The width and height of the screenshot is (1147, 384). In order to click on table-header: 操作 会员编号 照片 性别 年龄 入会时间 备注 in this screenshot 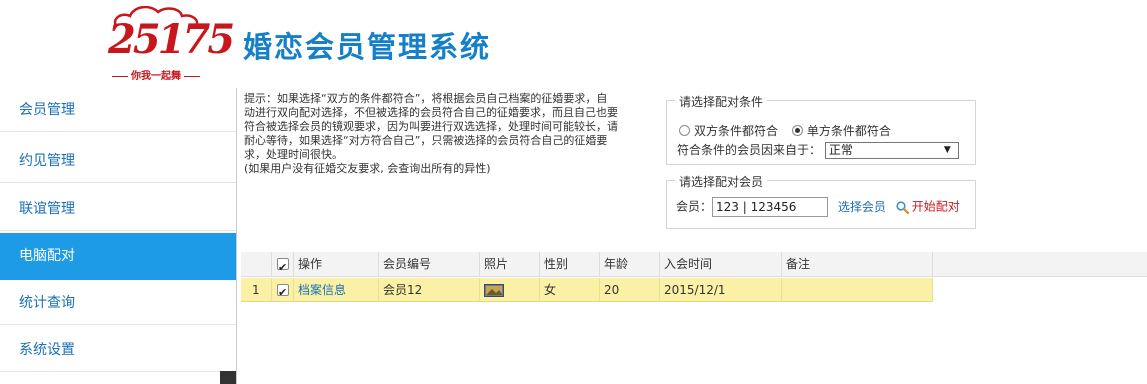, I will do `click(694, 266)`.